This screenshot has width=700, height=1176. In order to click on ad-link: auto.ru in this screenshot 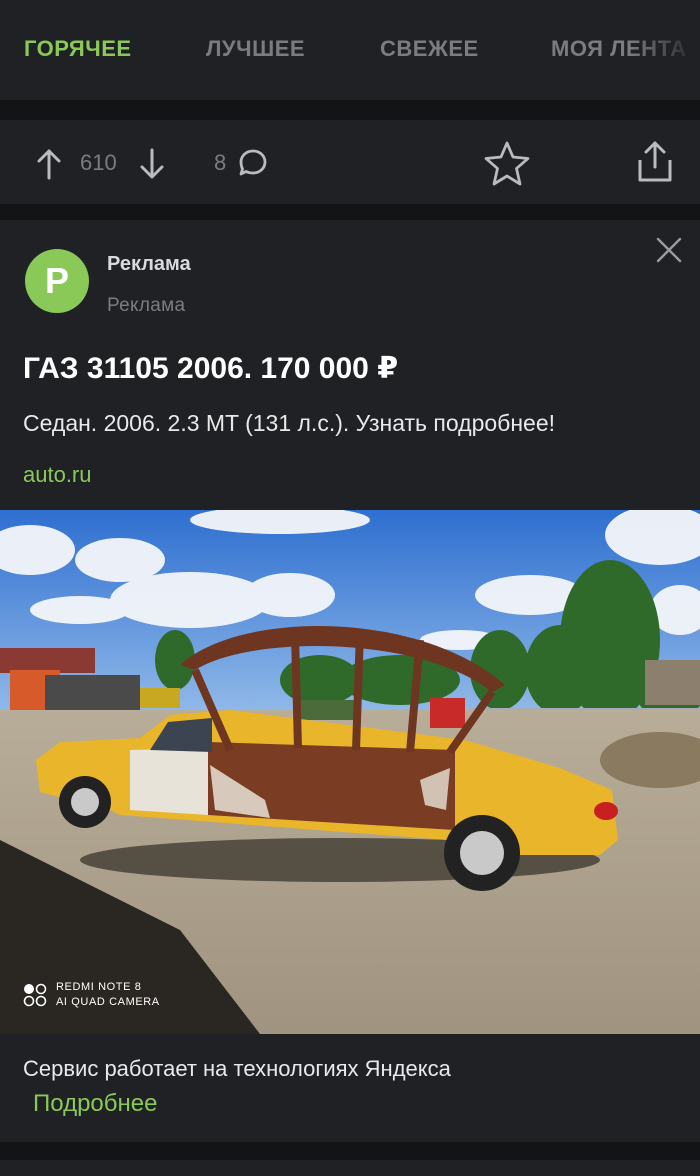, I will do `click(57, 475)`.